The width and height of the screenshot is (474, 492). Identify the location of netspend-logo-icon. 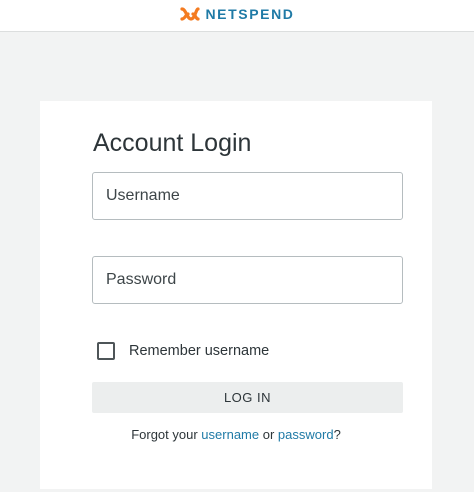
(190, 13).